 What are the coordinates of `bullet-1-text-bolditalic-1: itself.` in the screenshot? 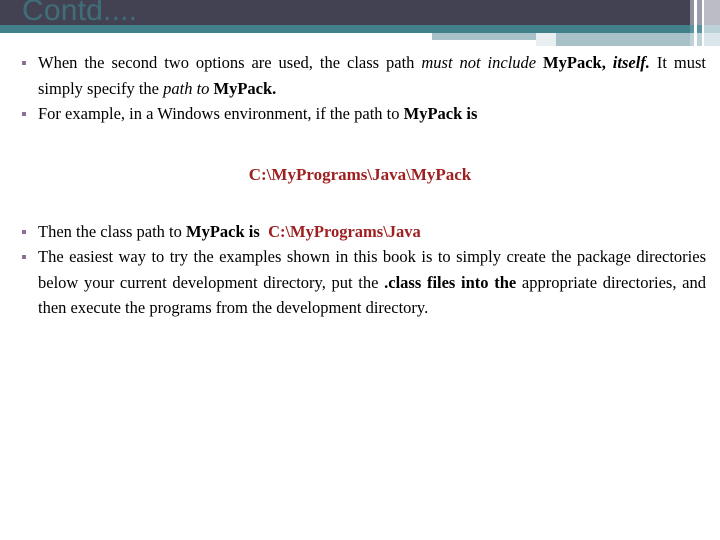 It's located at (631, 62).